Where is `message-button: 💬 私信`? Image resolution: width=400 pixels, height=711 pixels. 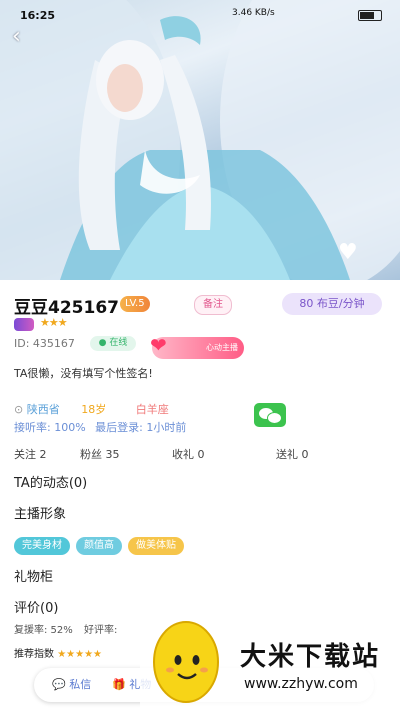
message-button: 💬 私信 is located at coordinates (71, 684).